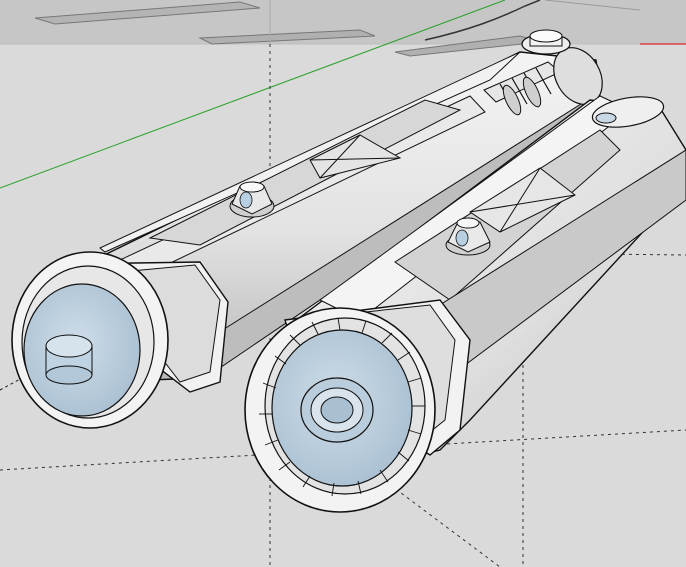 The image size is (686, 567). What do you see at coordinates (337, 410) in the screenshot?
I see `right-emitter-core` at bounding box center [337, 410].